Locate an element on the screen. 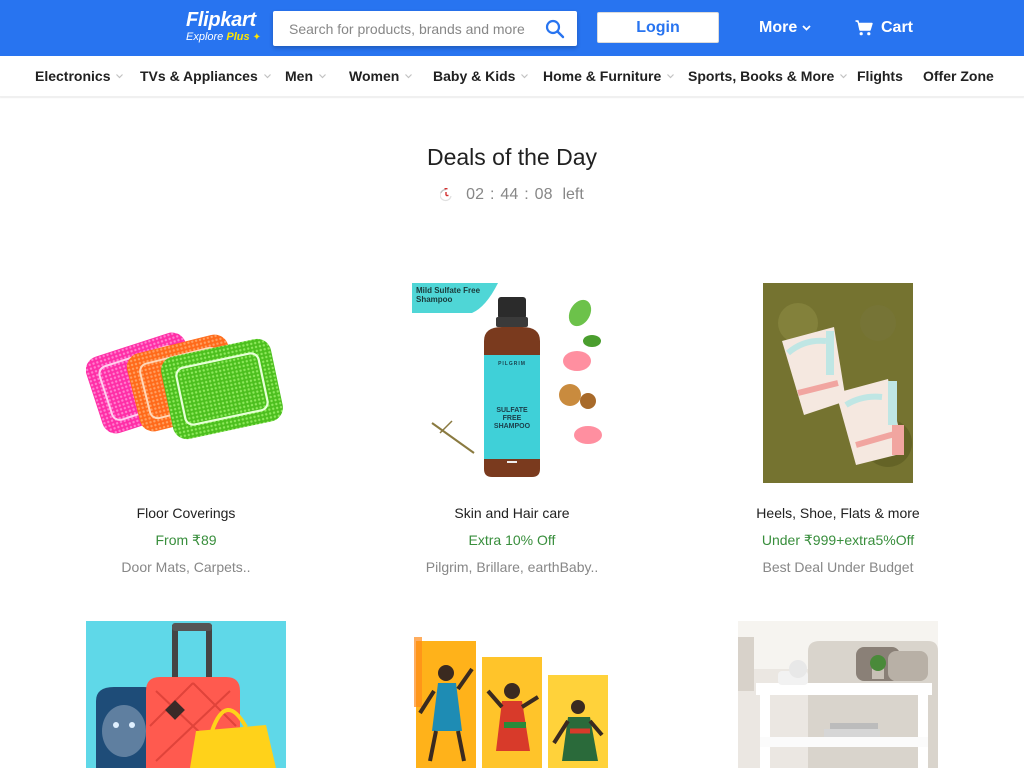 The image size is (1024, 768). nav-item-label: Offer Zone is located at coordinates (958, 76).